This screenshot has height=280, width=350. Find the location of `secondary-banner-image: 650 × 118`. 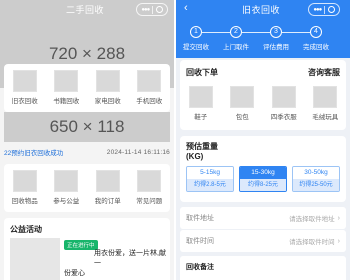

secondary-banner-image: 650 × 118 is located at coordinates (87, 127).